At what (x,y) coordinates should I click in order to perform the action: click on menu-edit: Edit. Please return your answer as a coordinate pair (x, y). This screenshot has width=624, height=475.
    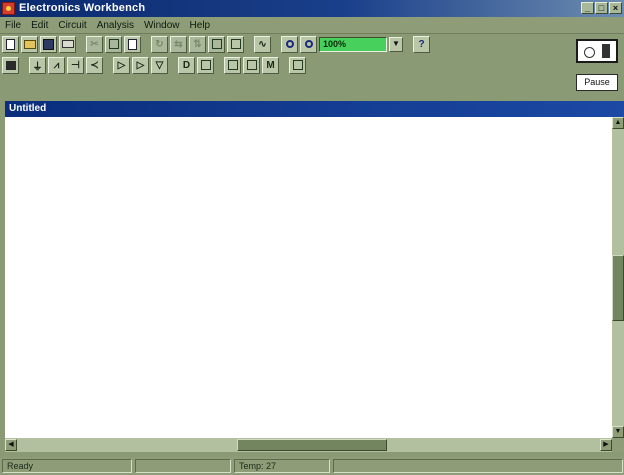
    Looking at the image, I should click on (39, 25).